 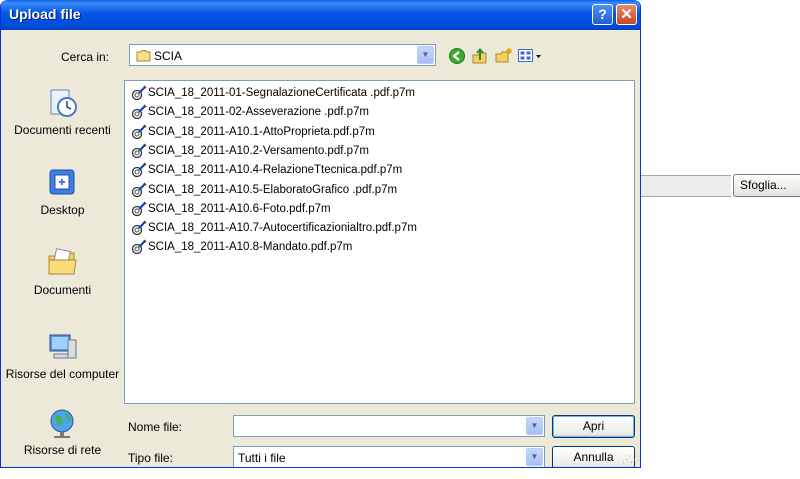 What do you see at coordinates (686, 186) in the screenshot?
I see `upload-path-field` at bounding box center [686, 186].